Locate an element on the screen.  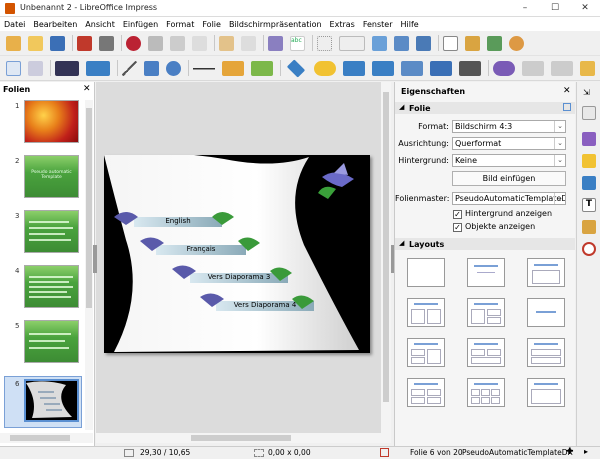
toggle-extrusion-icon is located at coordinates (587, 68).